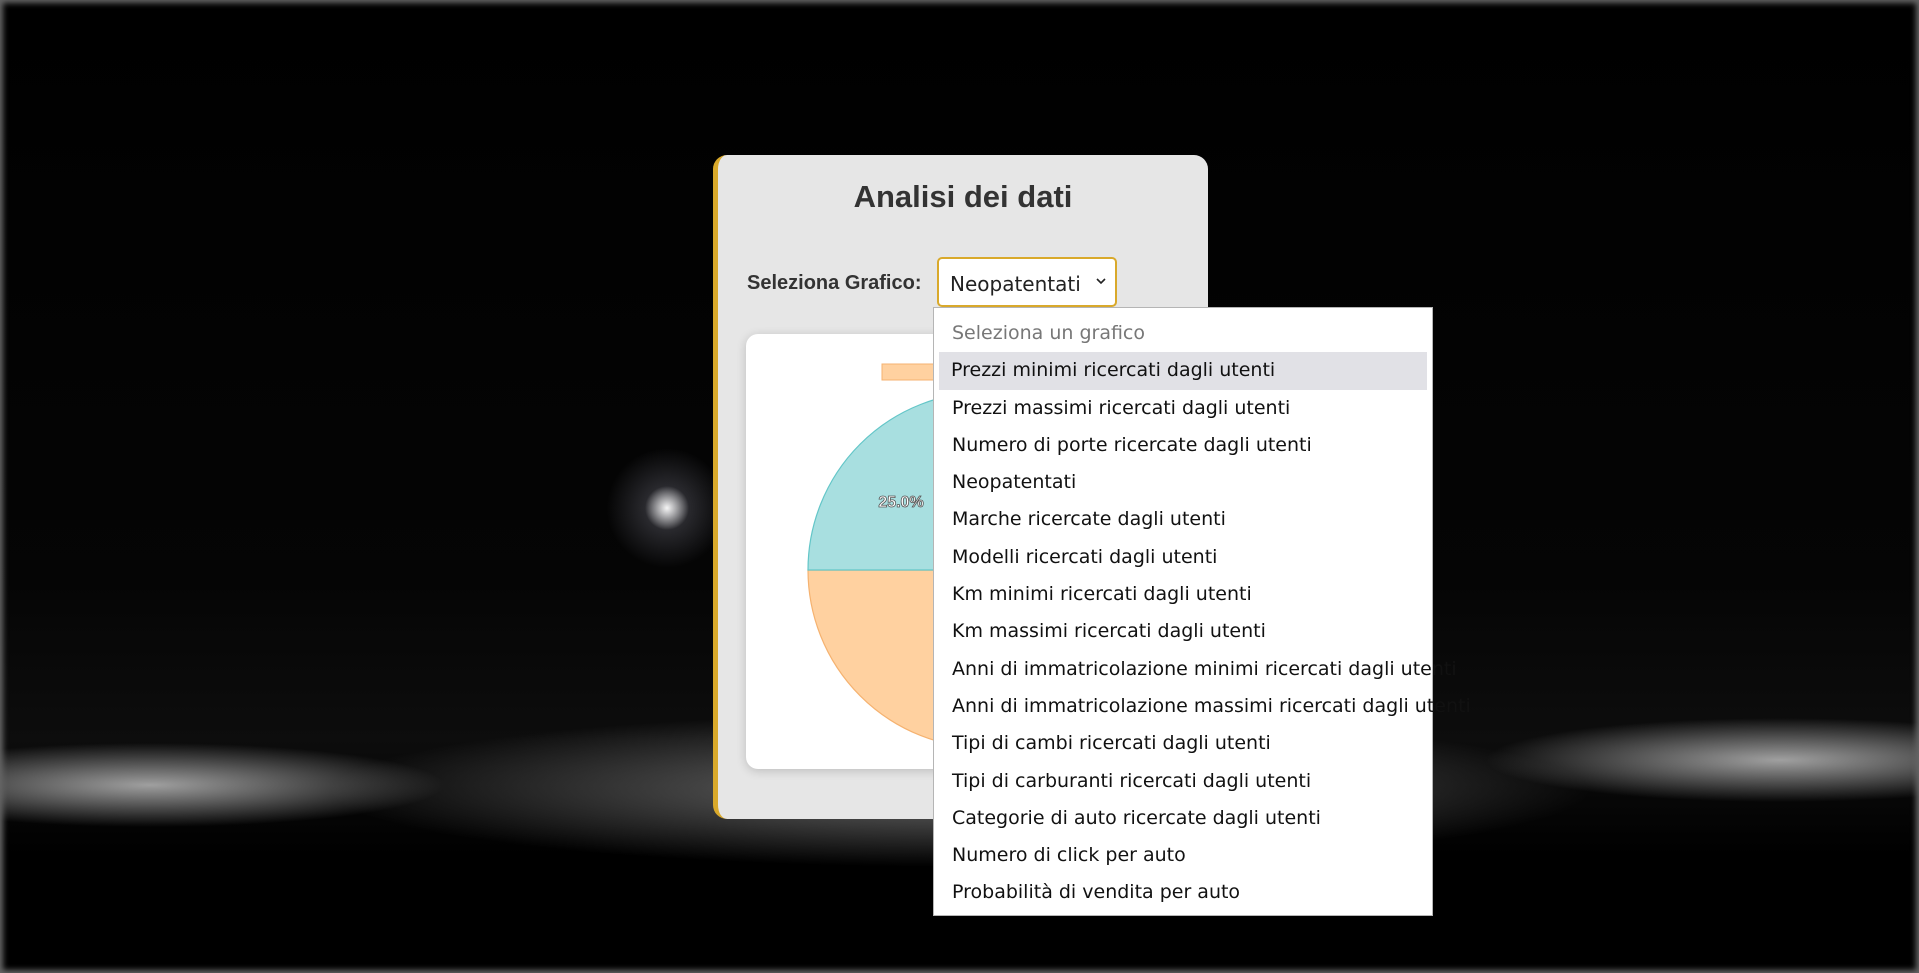 The width and height of the screenshot is (1919, 973). I want to click on dropdown-option: Numero di click per auto, so click(1183, 855).